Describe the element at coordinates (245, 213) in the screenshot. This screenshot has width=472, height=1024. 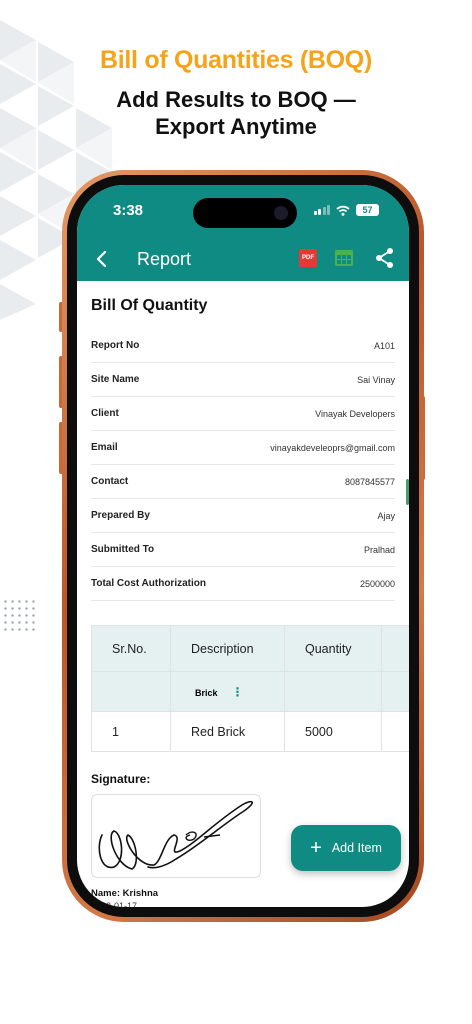
I see `dynamic-island` at that location.